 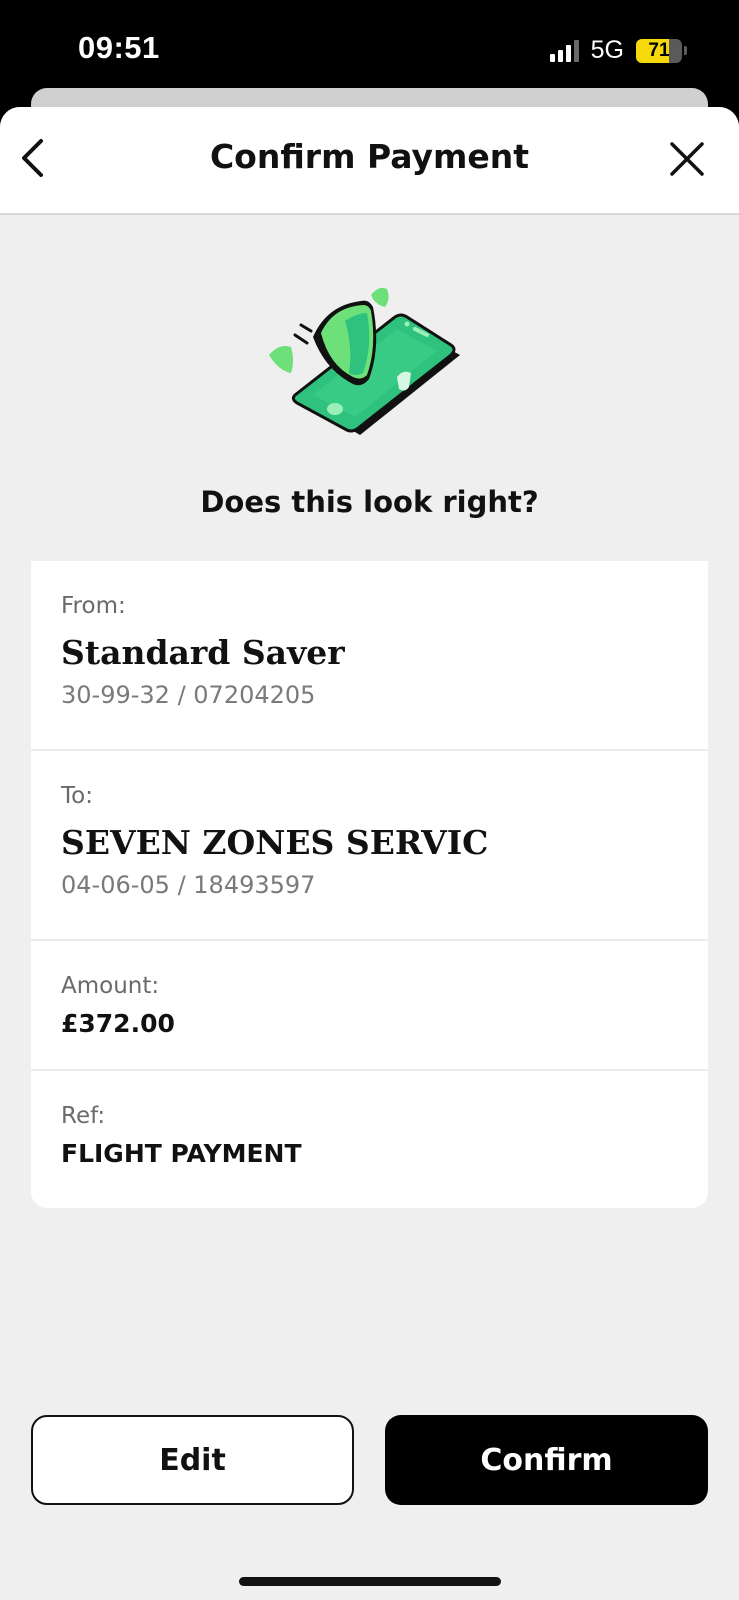 I want to click on secure-phone-shield-icon, so click(x=364, y=361).